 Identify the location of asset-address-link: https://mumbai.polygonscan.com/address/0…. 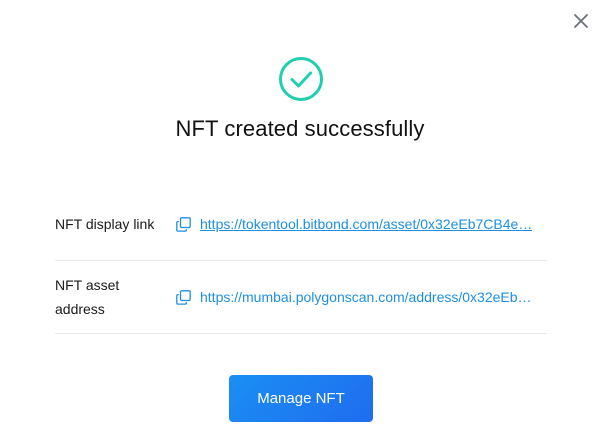
(366, 297).